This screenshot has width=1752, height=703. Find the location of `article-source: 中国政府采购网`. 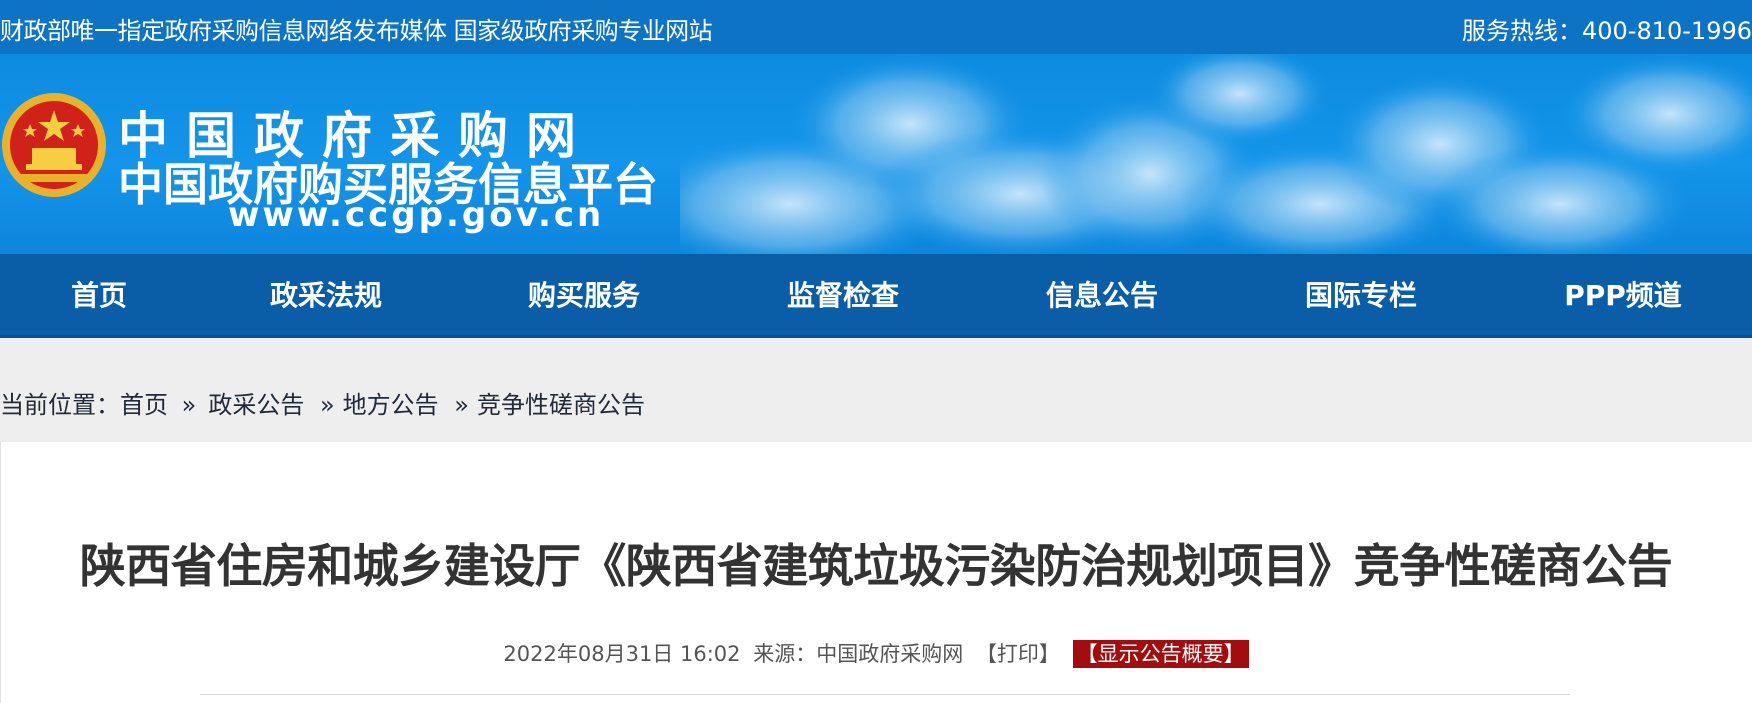

article-source: 中国政府采购网 is located at coordinates (890, 654).